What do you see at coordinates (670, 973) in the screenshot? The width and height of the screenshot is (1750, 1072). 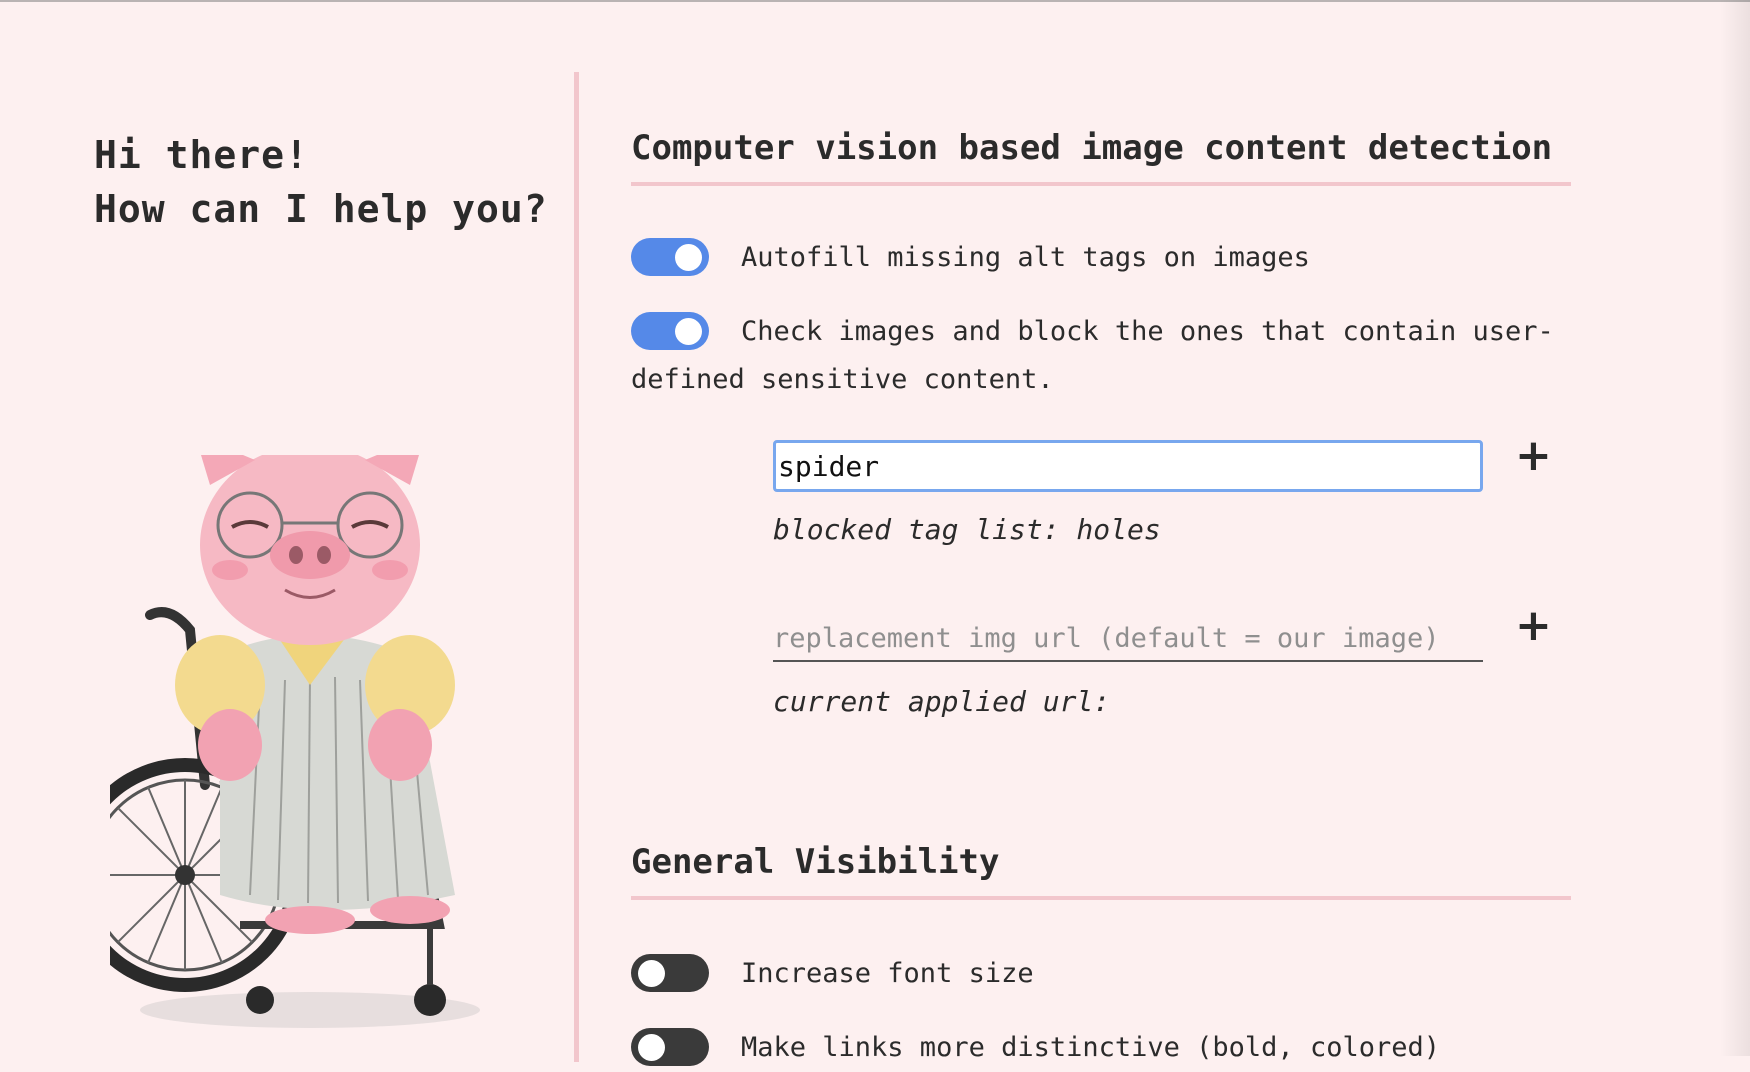 I see `increase-font-toggle` at bounding box center [670, 973].